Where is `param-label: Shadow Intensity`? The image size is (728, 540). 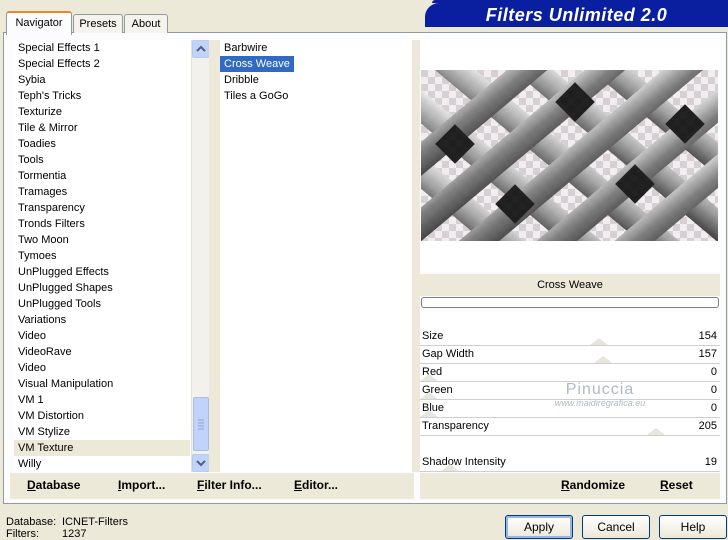 param-label: Shadow Intensity is located at coordinates (464, 462).